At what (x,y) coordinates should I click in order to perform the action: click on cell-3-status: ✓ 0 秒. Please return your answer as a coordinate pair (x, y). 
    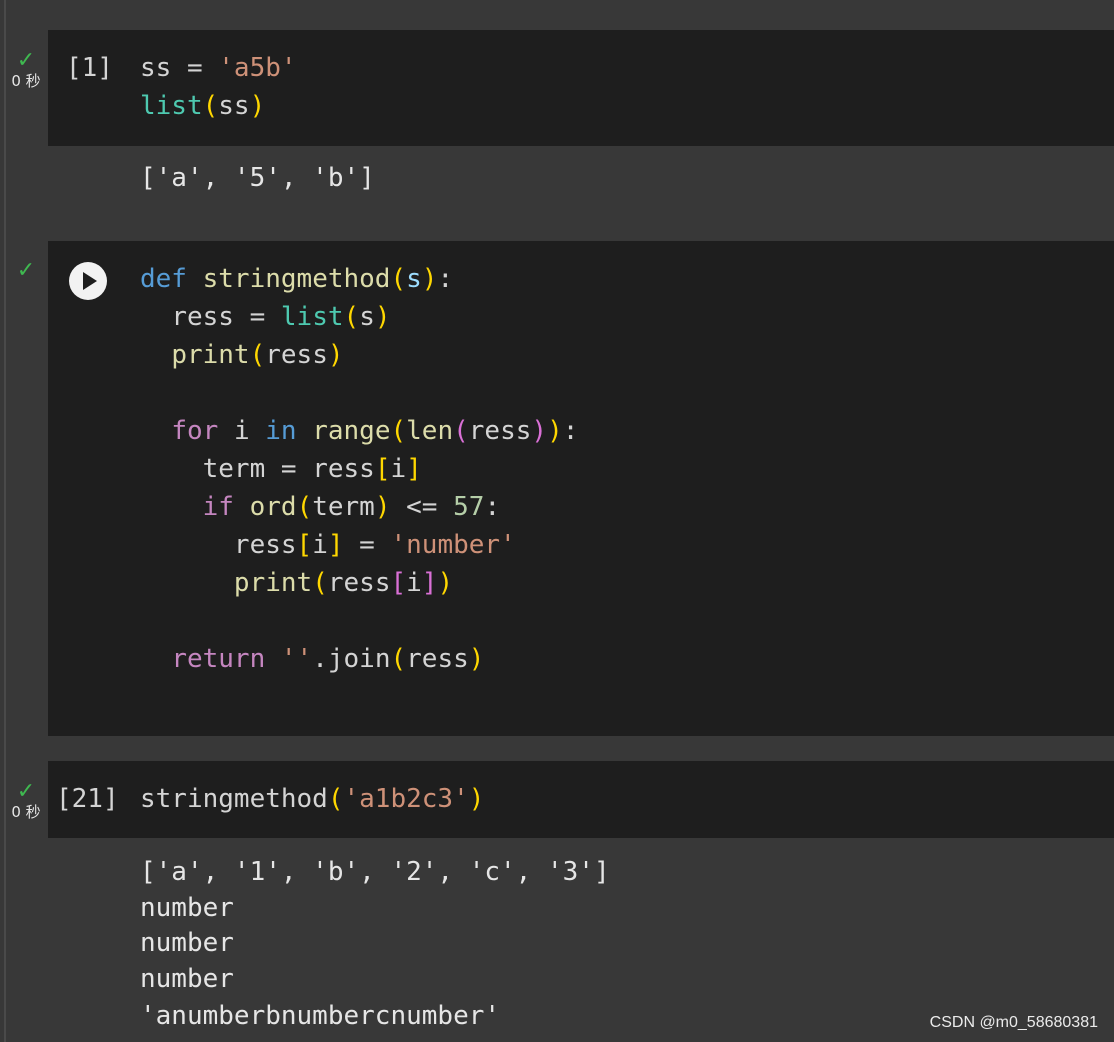
    Looking at the image, I should click on (26, 800).